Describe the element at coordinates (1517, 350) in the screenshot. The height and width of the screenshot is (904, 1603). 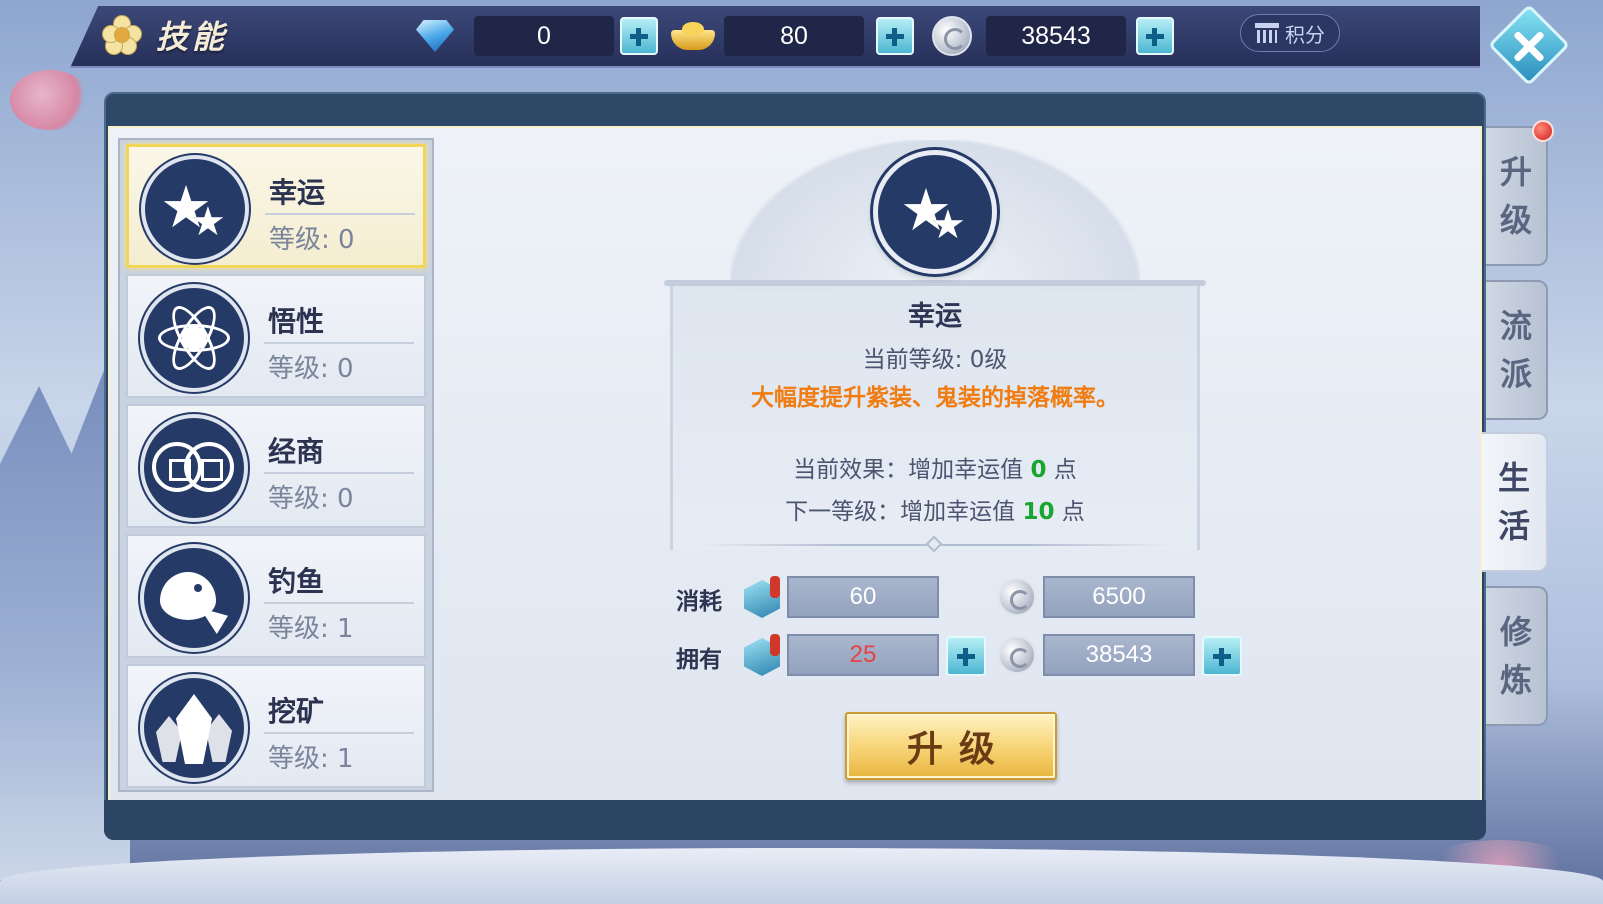
I see `tab-school: 流 派` at that location.